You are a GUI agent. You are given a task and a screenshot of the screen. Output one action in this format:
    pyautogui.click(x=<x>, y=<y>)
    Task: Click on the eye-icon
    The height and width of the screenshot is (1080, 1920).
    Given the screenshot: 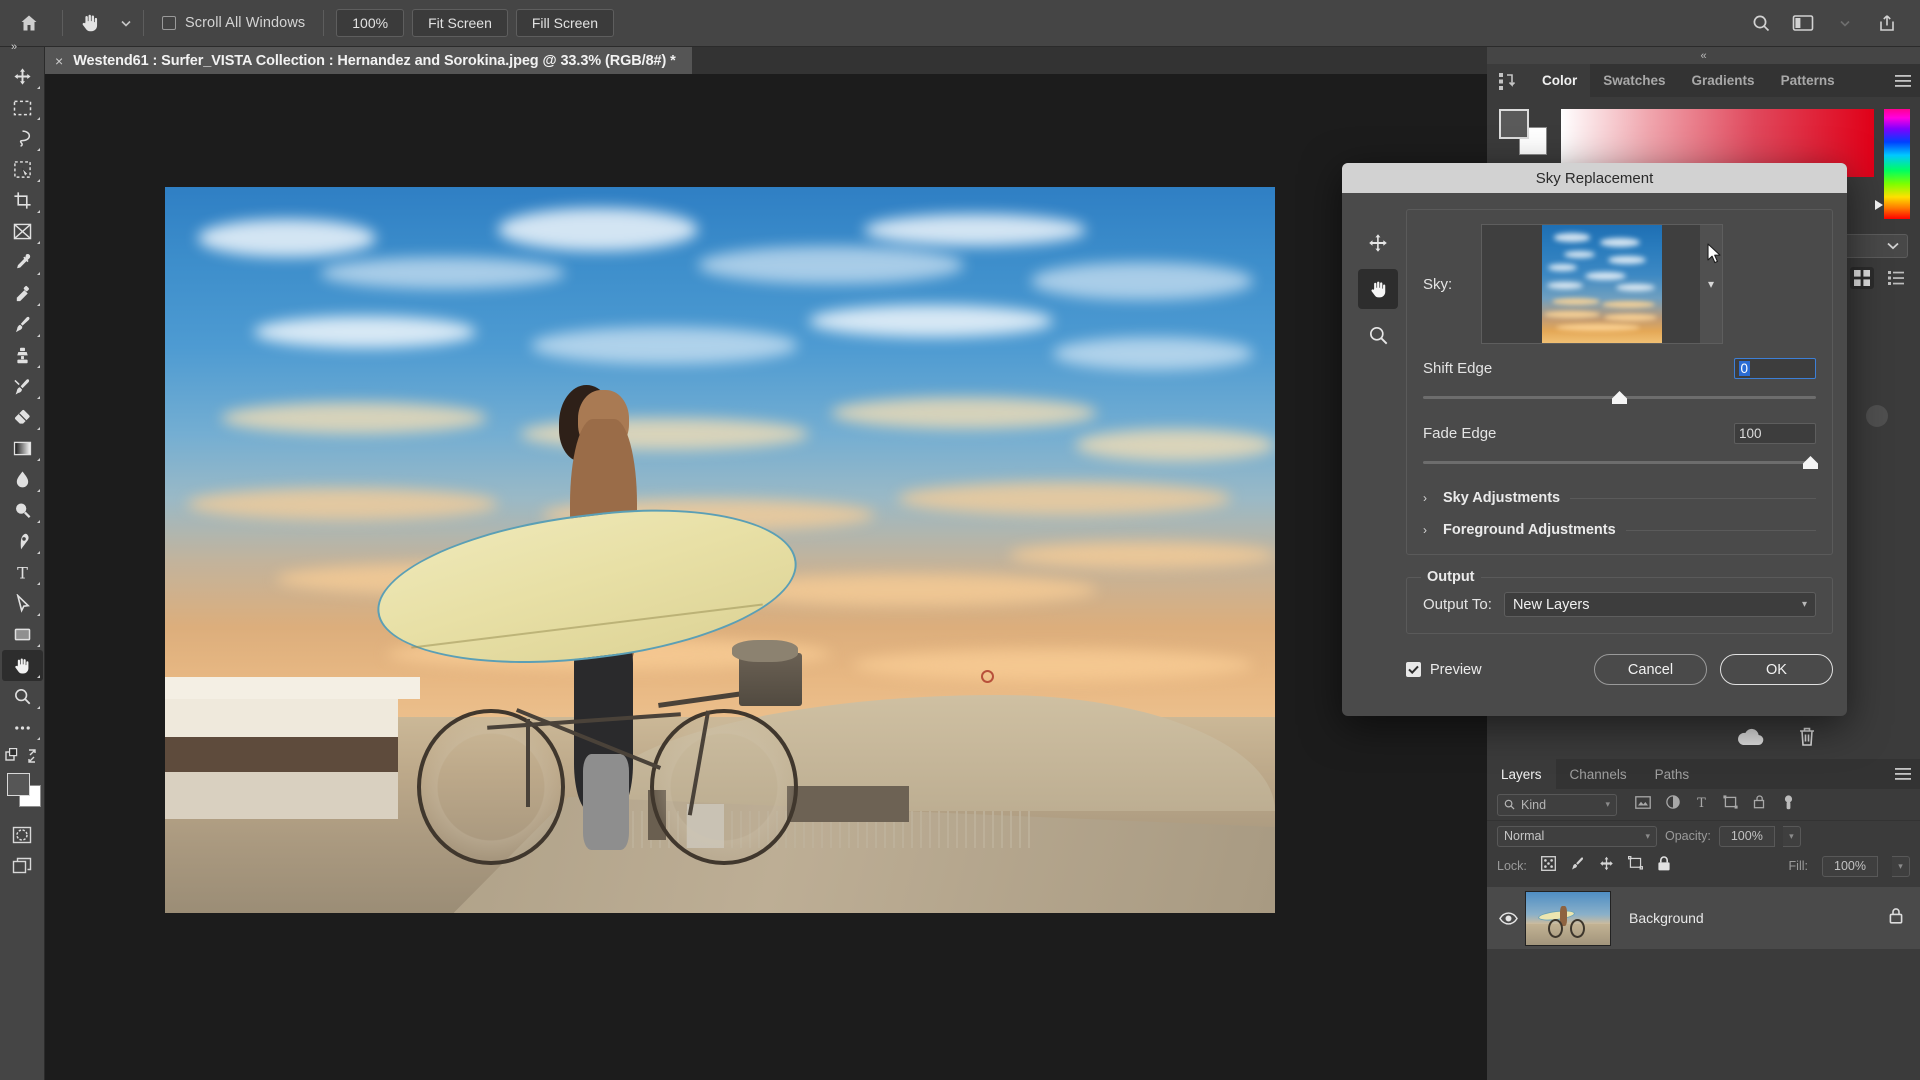 What is the action you would take?
    pyautogui.click(x=1508, y=918)
    